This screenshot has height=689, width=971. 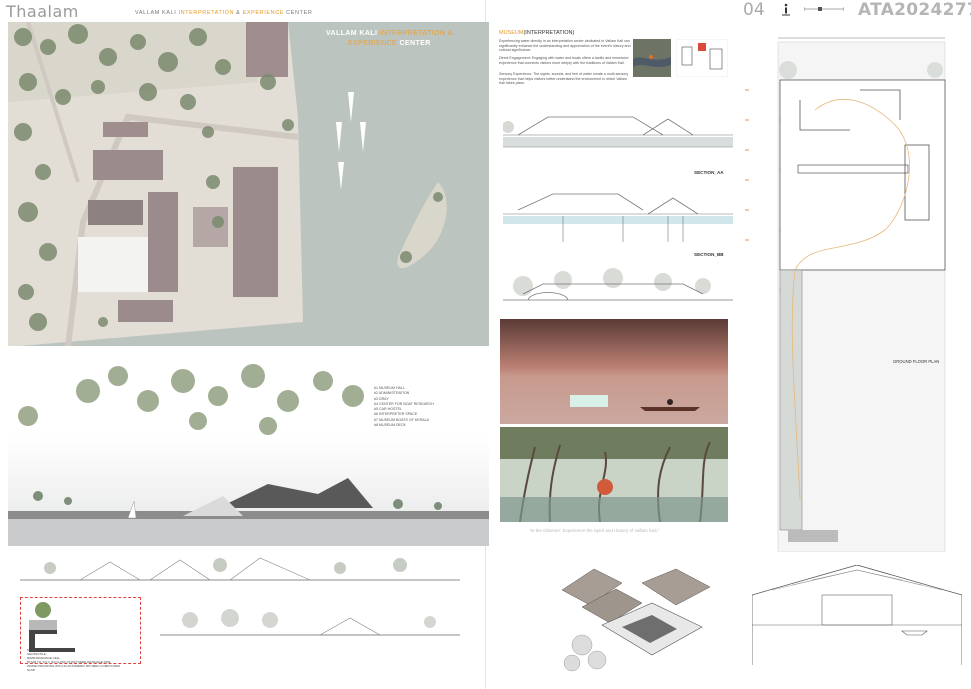 What do you see at coordinates (857, 615) in the screenshot?
I see `interior-sketch` at bounding box center [857, 615].